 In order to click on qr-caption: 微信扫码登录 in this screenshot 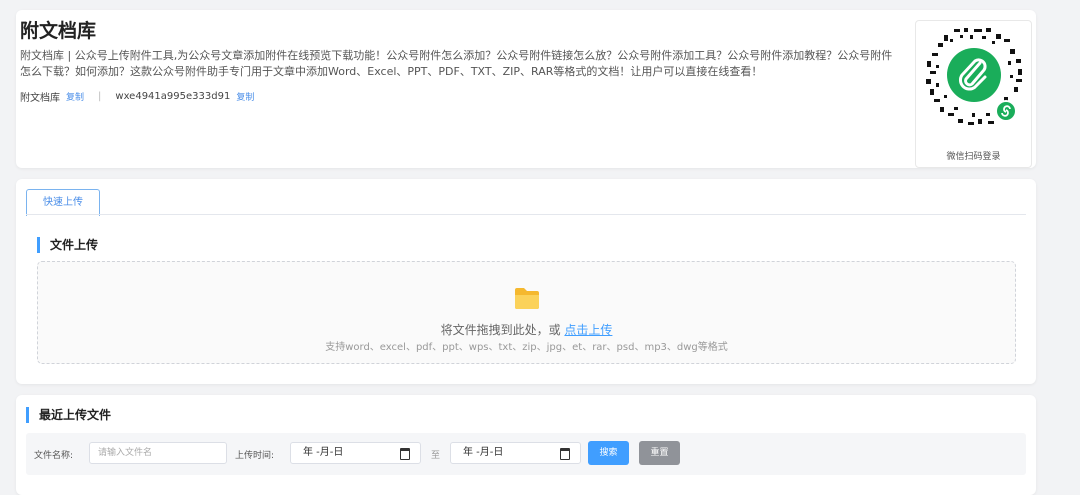, I will do `click(973, 157)`.